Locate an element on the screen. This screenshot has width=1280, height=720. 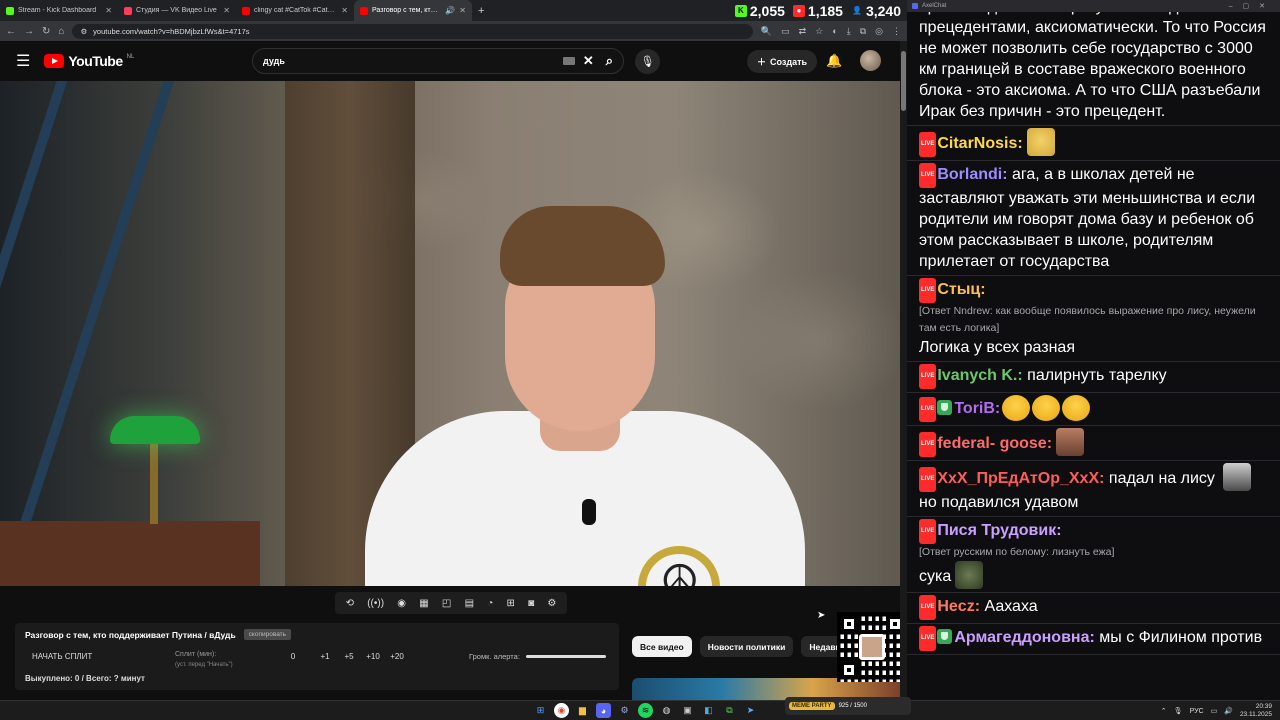
chat-username: Армагеддоновна: is located at coordinates (1024, 637).